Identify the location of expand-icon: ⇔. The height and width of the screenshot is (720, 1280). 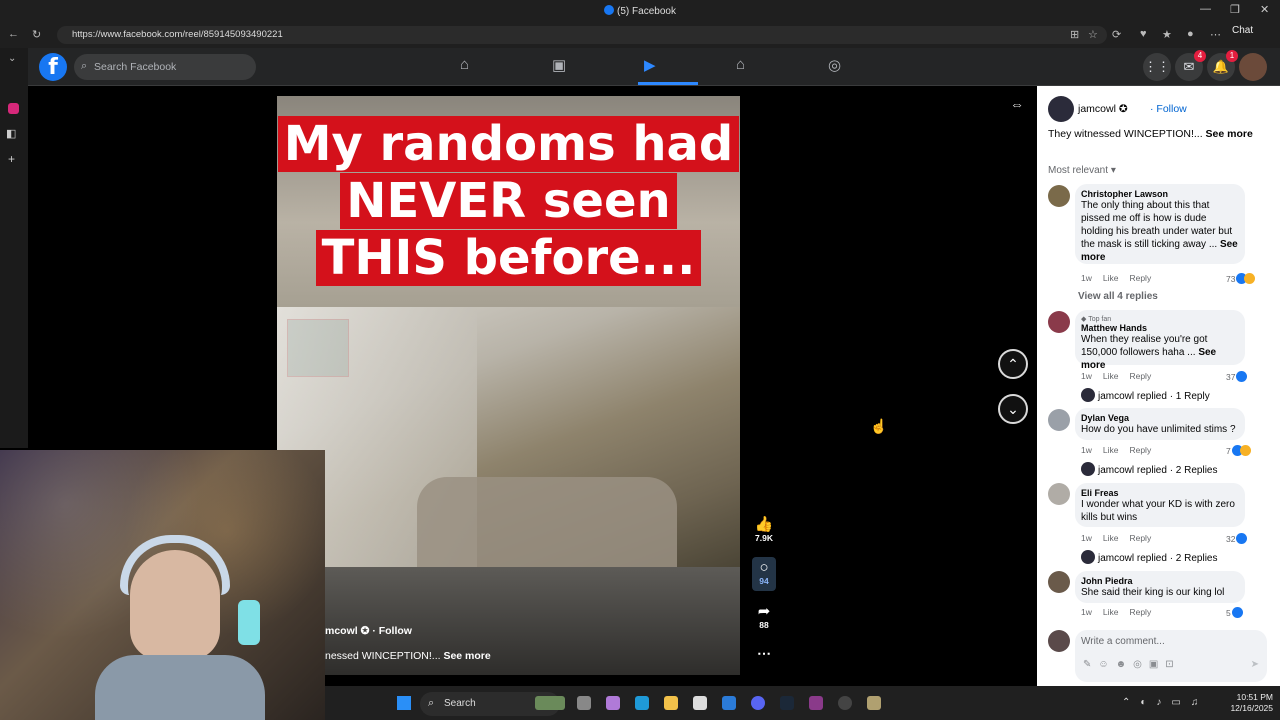
(1017, 104).